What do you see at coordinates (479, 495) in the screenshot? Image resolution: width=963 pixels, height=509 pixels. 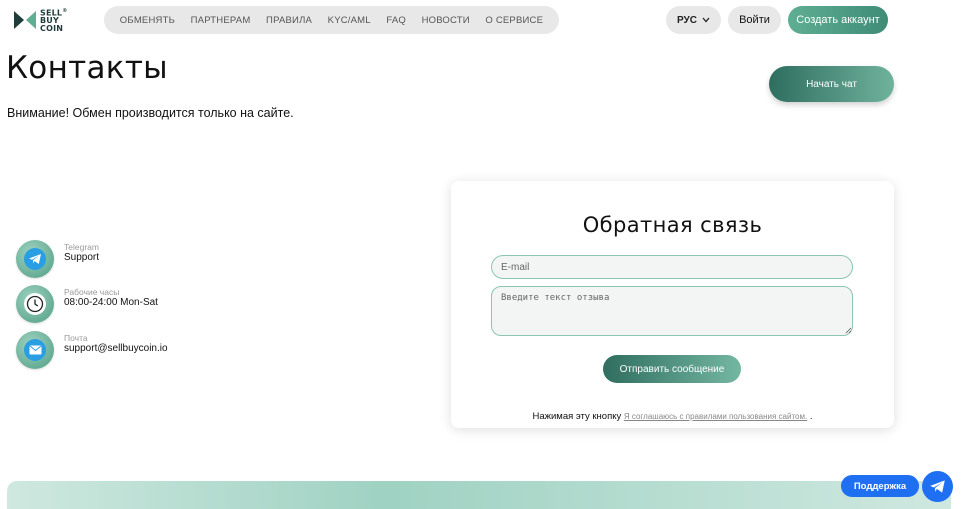 I see `bottom-banner` at bounding box center [479, 495].